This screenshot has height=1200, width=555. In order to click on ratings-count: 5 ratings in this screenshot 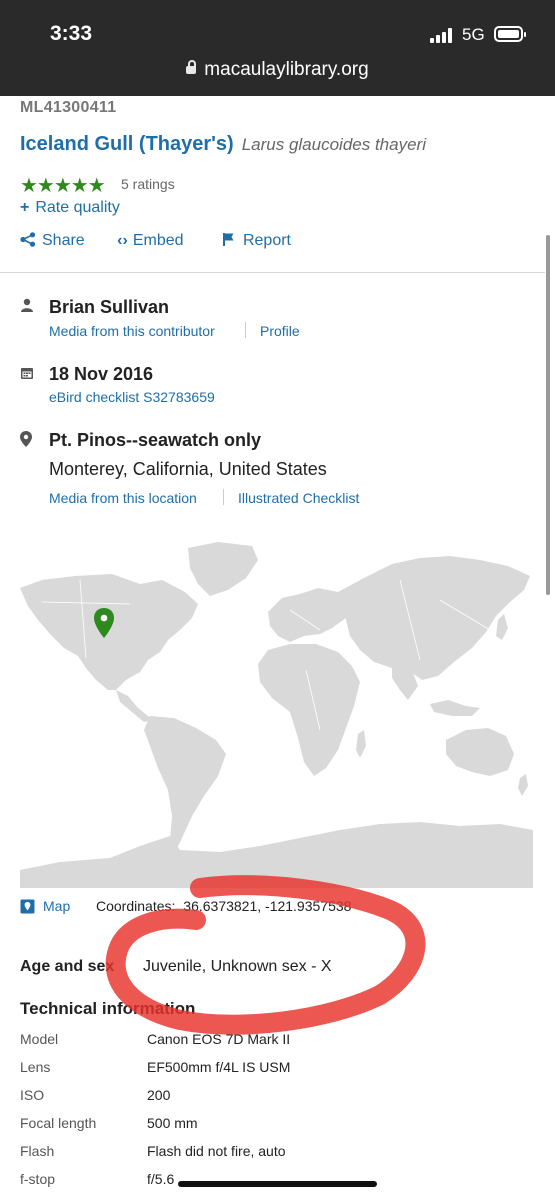, I will do `click(148, 184)`.